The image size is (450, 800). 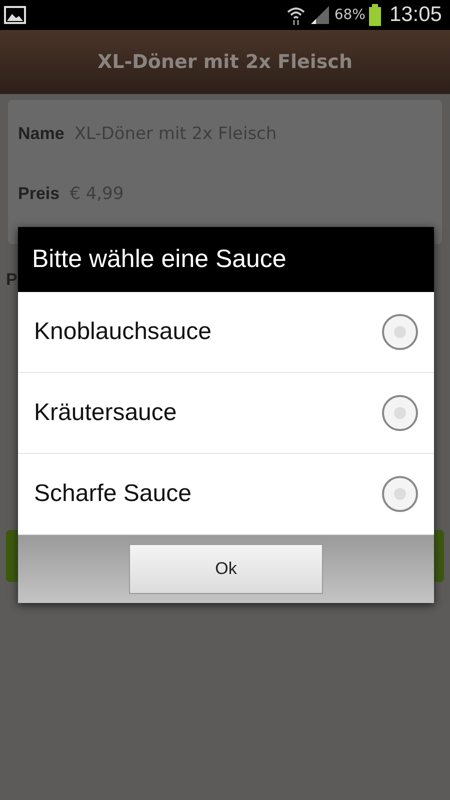 What do you see at coordinates (226, 332) in the screenshot?
I see `option-item: Knoblauchsauce` at bounding box center [226, 332].